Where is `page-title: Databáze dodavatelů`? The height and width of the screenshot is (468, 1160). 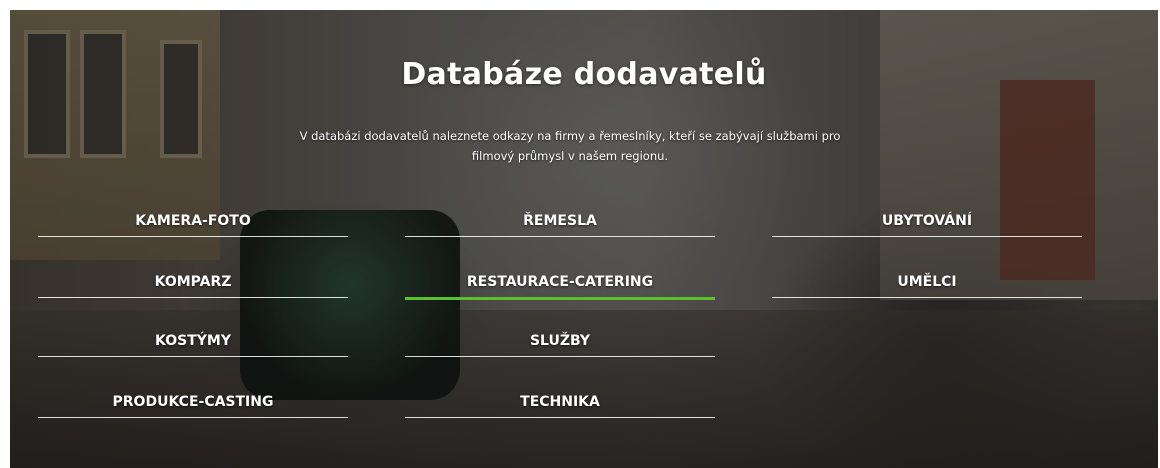
page-title: Databáze dodavatelů is located at coordinates (584, 74).